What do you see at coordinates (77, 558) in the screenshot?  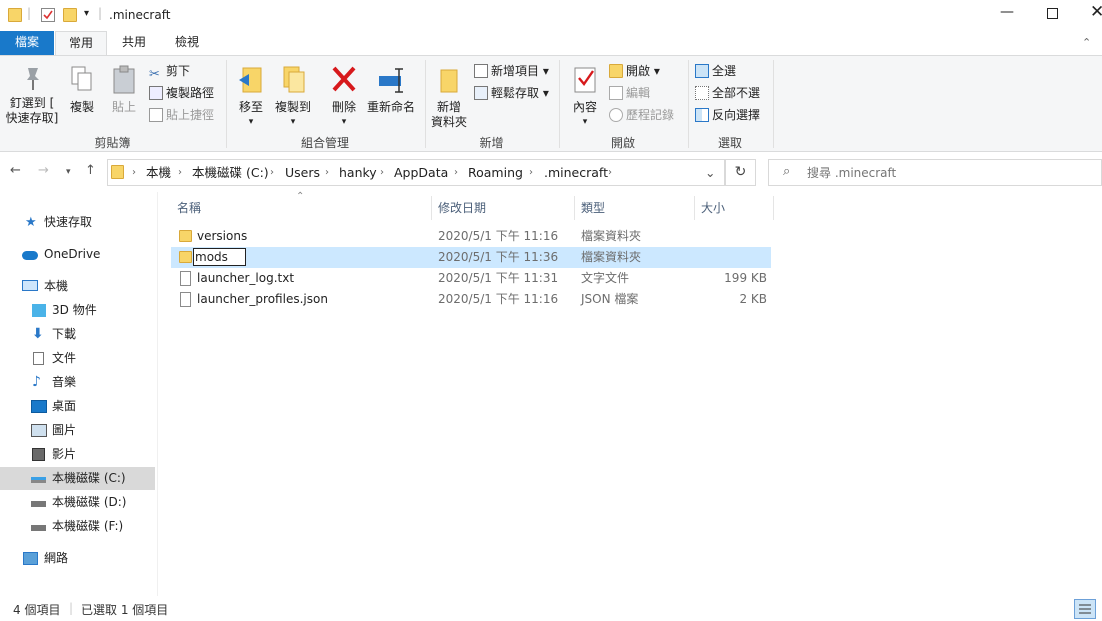 I see `sidebar-item-network: 網路` at bounding box center [77, 558].